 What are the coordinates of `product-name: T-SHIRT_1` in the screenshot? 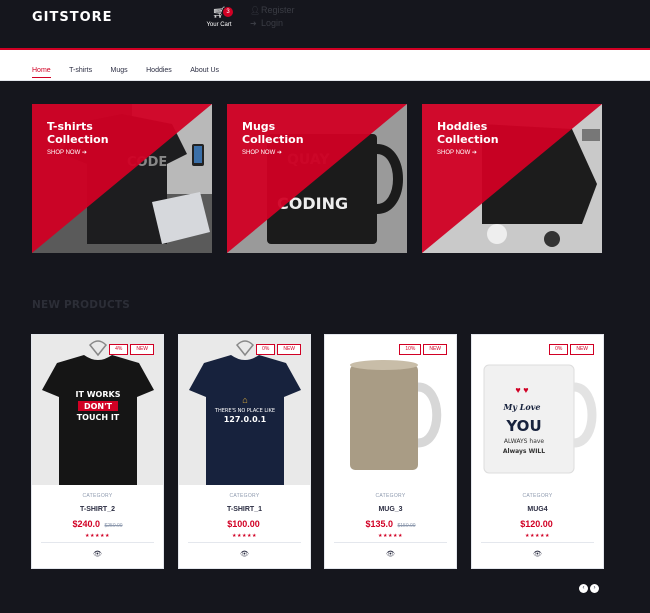 It's located at (244, 509).